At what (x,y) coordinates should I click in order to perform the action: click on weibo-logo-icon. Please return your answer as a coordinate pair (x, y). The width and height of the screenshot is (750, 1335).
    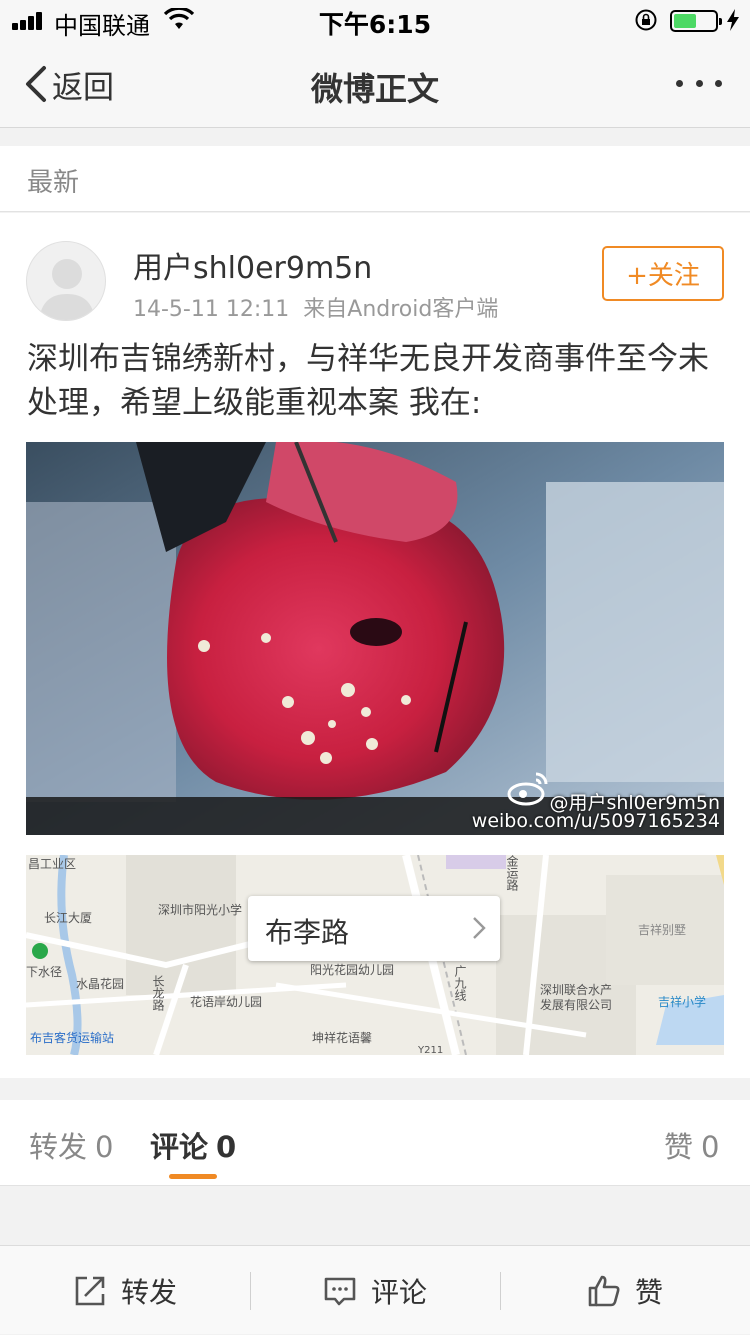
    Looking at the image, I should click on (527, 789).